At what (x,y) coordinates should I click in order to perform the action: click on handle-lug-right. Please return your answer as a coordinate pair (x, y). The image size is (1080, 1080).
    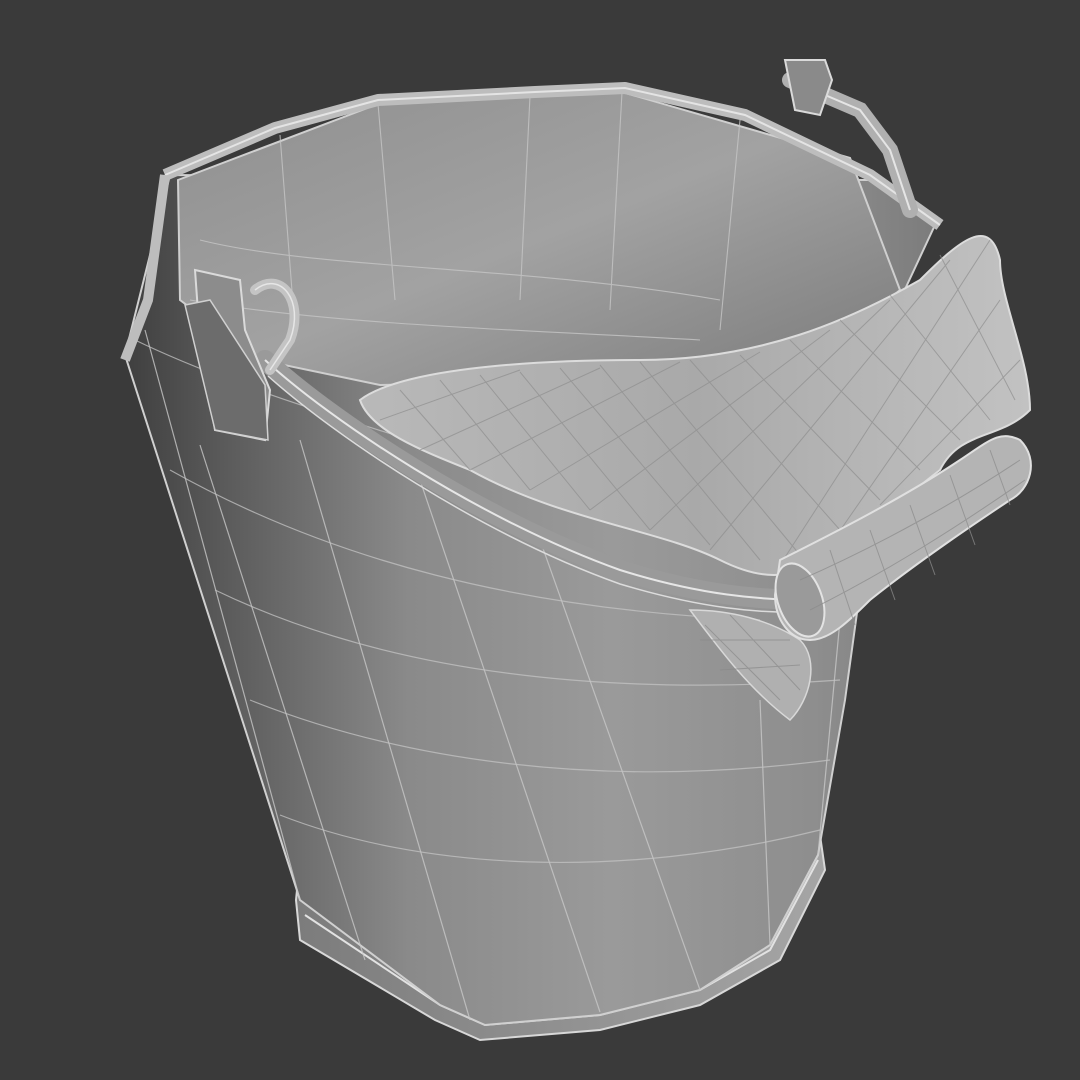
    Looking at the image, I should click on (808, 88).